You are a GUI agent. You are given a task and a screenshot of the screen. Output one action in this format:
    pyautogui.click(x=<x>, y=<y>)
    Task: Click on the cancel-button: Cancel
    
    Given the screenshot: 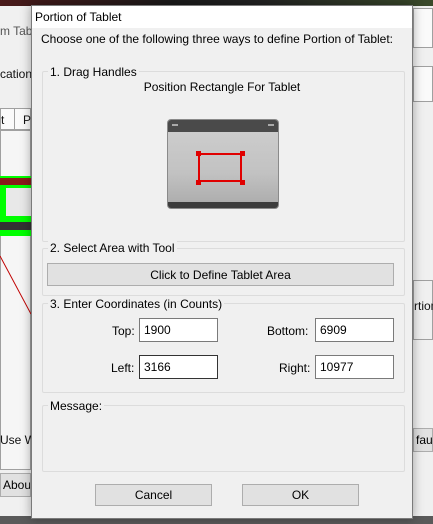 What is the action you would take?
    pyautogui.click(x=153, y=495)
    